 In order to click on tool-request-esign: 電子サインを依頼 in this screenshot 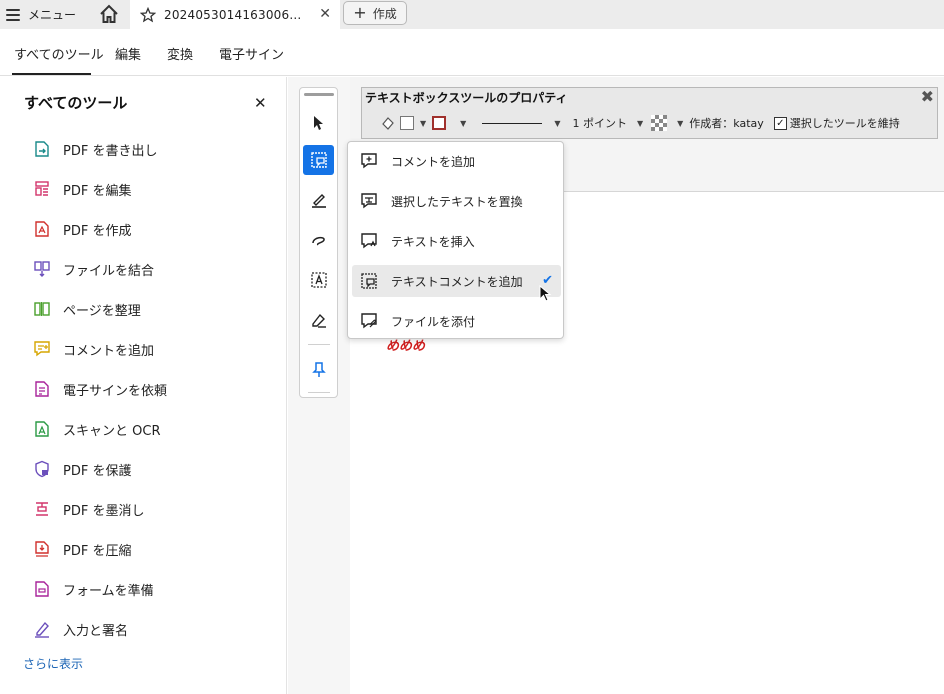, I will do `click(100, 389)`.